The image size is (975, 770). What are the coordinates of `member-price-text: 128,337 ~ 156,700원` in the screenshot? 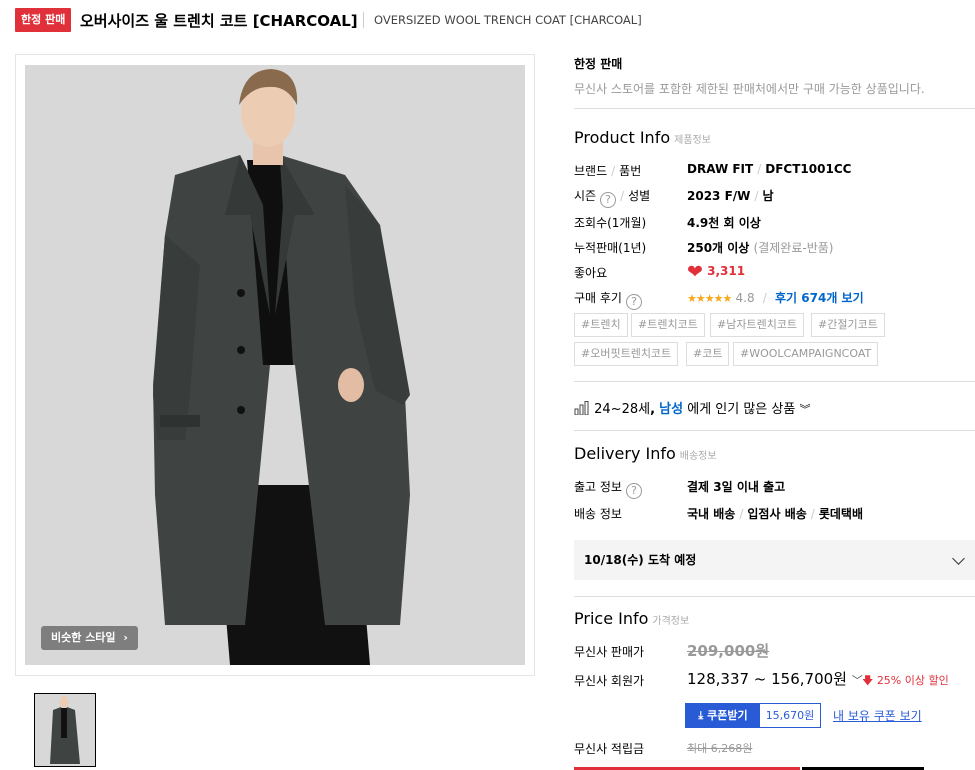 It's located at (767, 679).